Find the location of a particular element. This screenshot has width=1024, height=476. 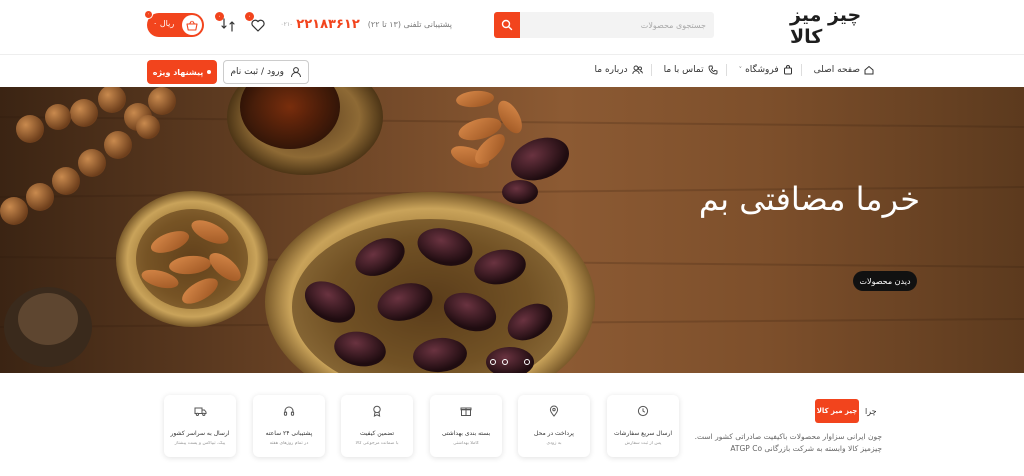

nav-item-about: درباره ما is located at coordinates (619, 70).